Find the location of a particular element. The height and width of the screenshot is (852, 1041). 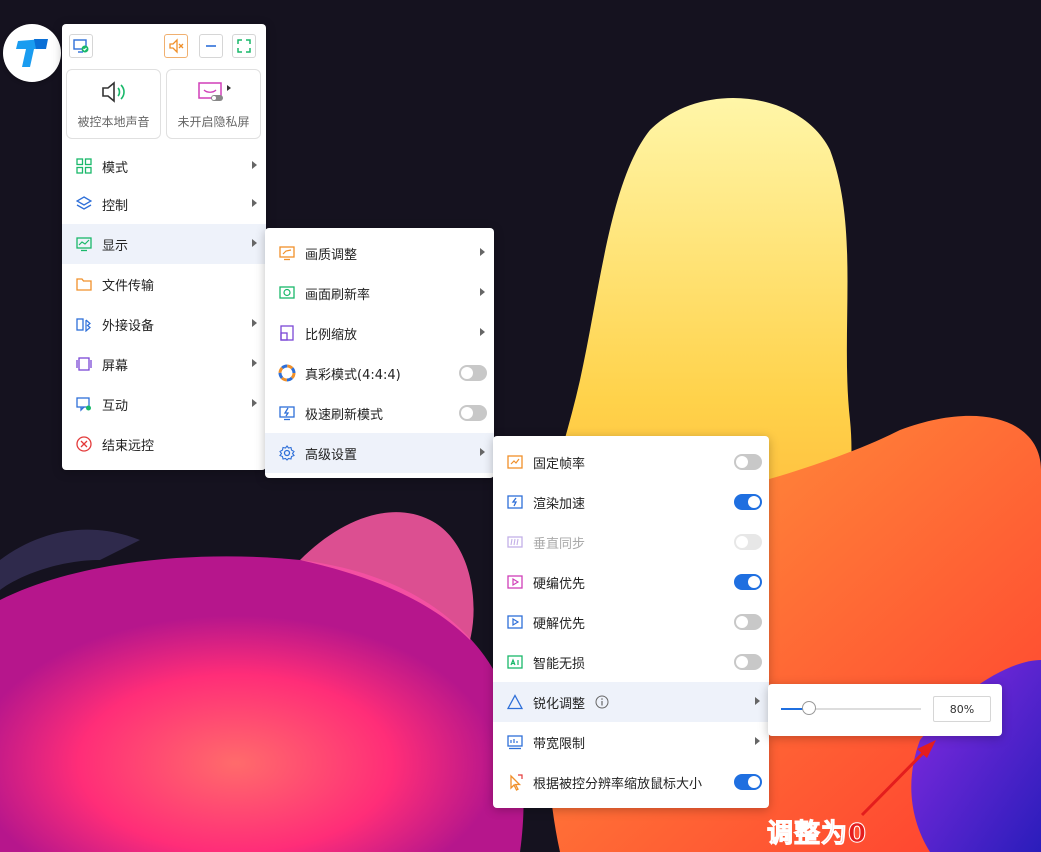

submenu-item-label: 画质调整 is located at coordinates (331, 255).